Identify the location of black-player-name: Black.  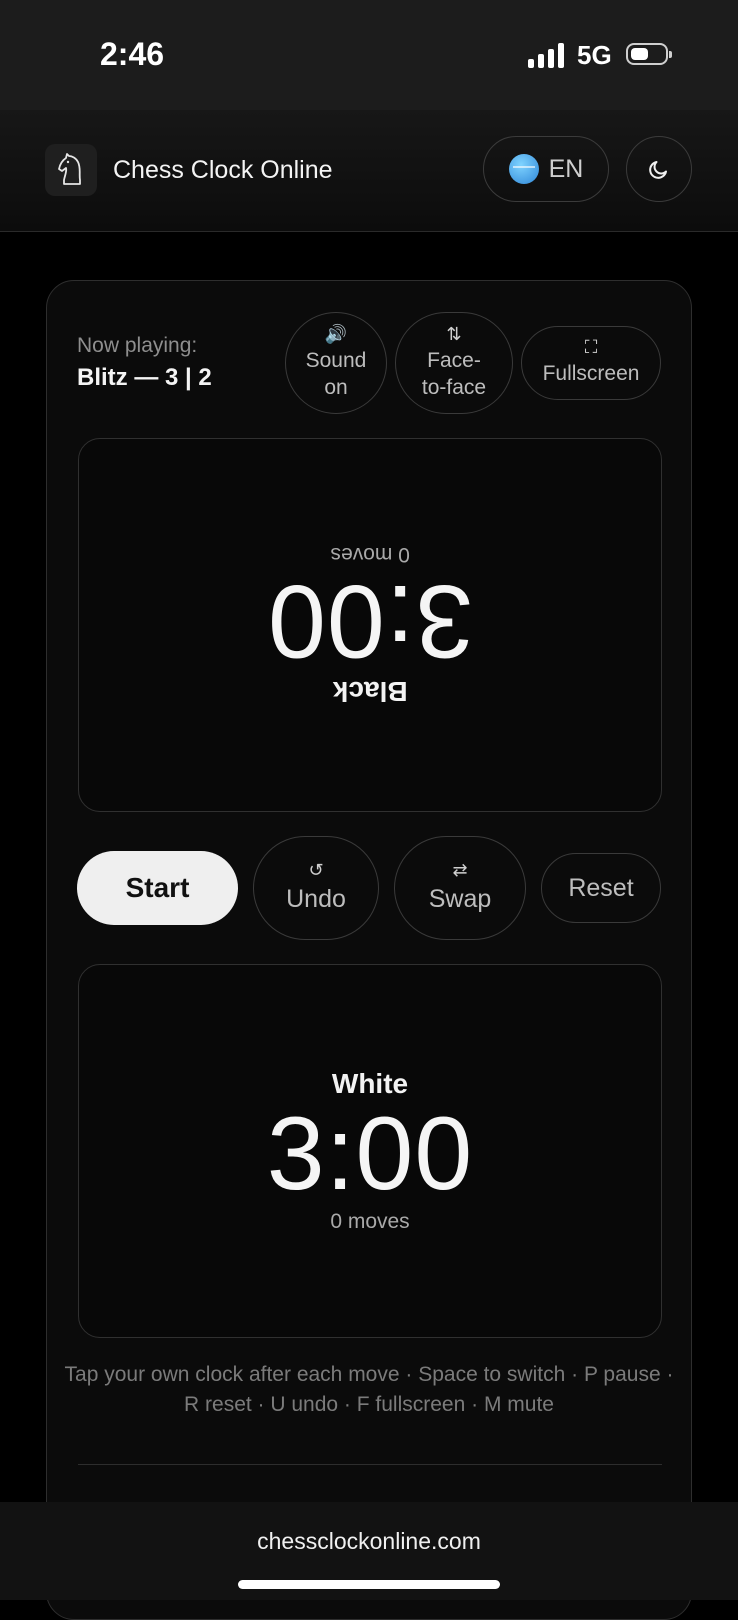
(370, 692).